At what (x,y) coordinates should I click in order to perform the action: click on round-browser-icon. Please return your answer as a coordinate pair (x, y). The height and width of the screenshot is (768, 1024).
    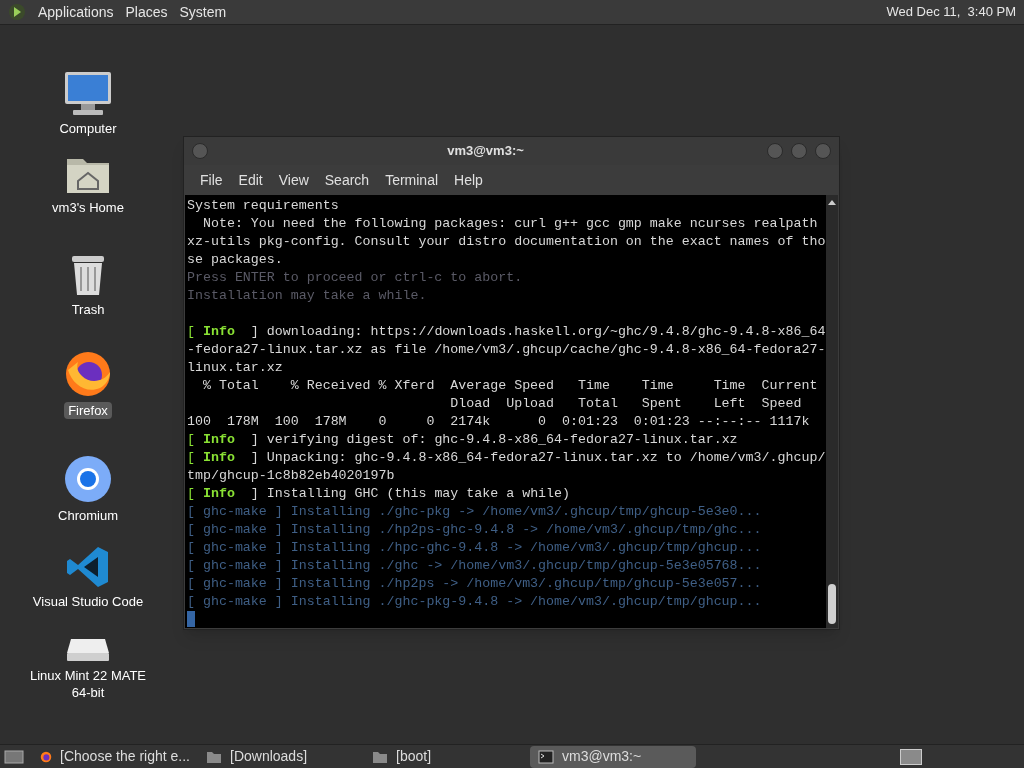
    Looking at the image, I should click on (88, 479).